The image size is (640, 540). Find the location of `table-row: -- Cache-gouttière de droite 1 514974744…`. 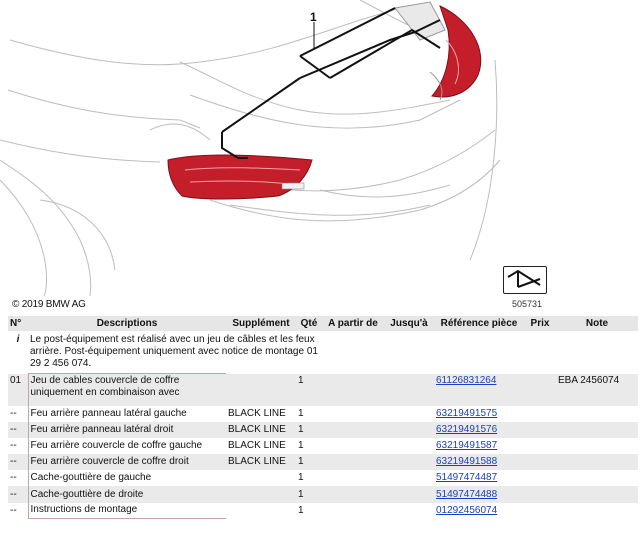

table-row: -- Cache-gouttière de droite 1 514974744… is located at coordinates (323, 494).